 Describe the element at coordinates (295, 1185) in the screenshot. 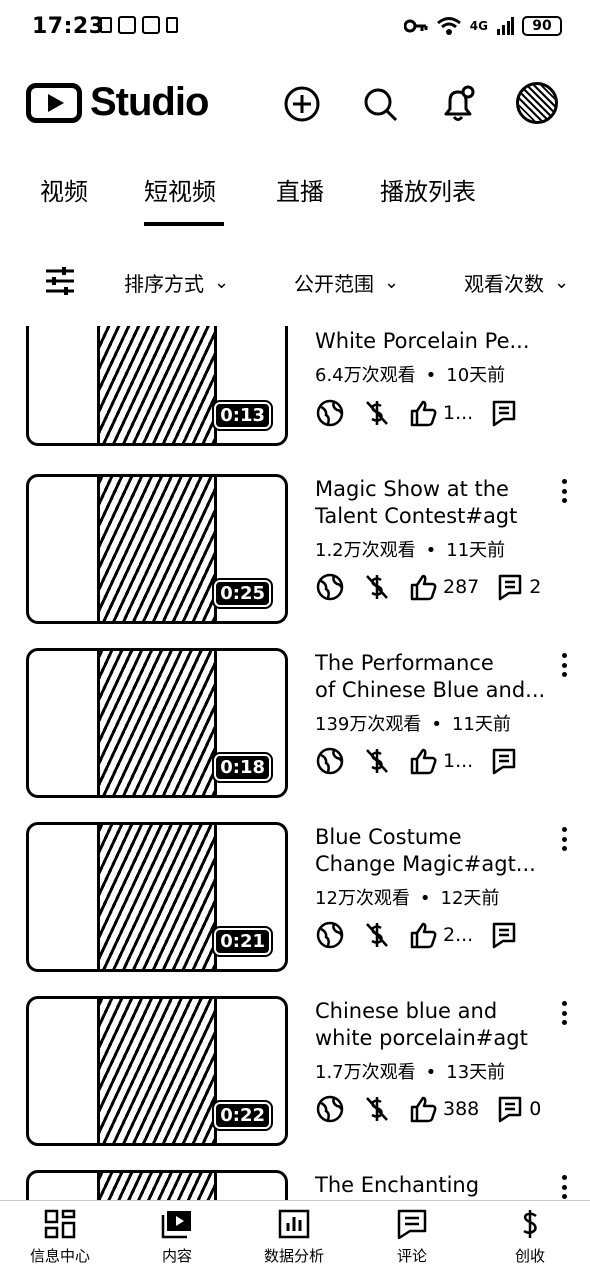

I see `list-item: The Enchanting` at that location.